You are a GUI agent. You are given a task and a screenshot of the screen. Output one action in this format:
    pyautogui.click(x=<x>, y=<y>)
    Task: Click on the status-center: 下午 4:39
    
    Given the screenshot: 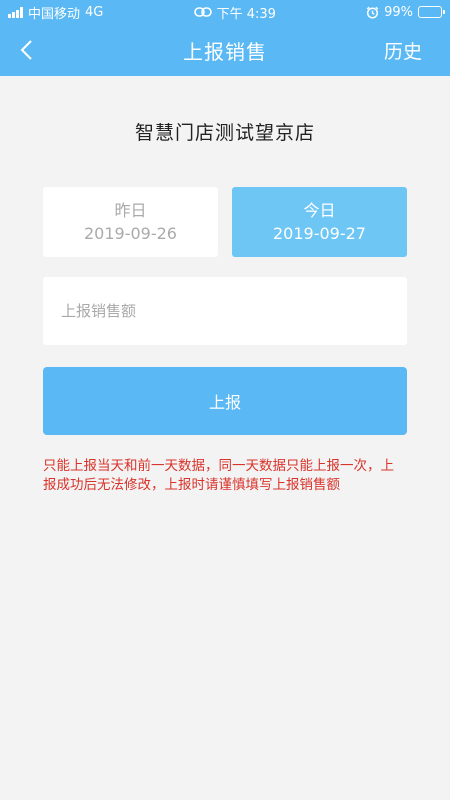 What is the action you would take?
    pyautogui.click(x=234, y=12)
    